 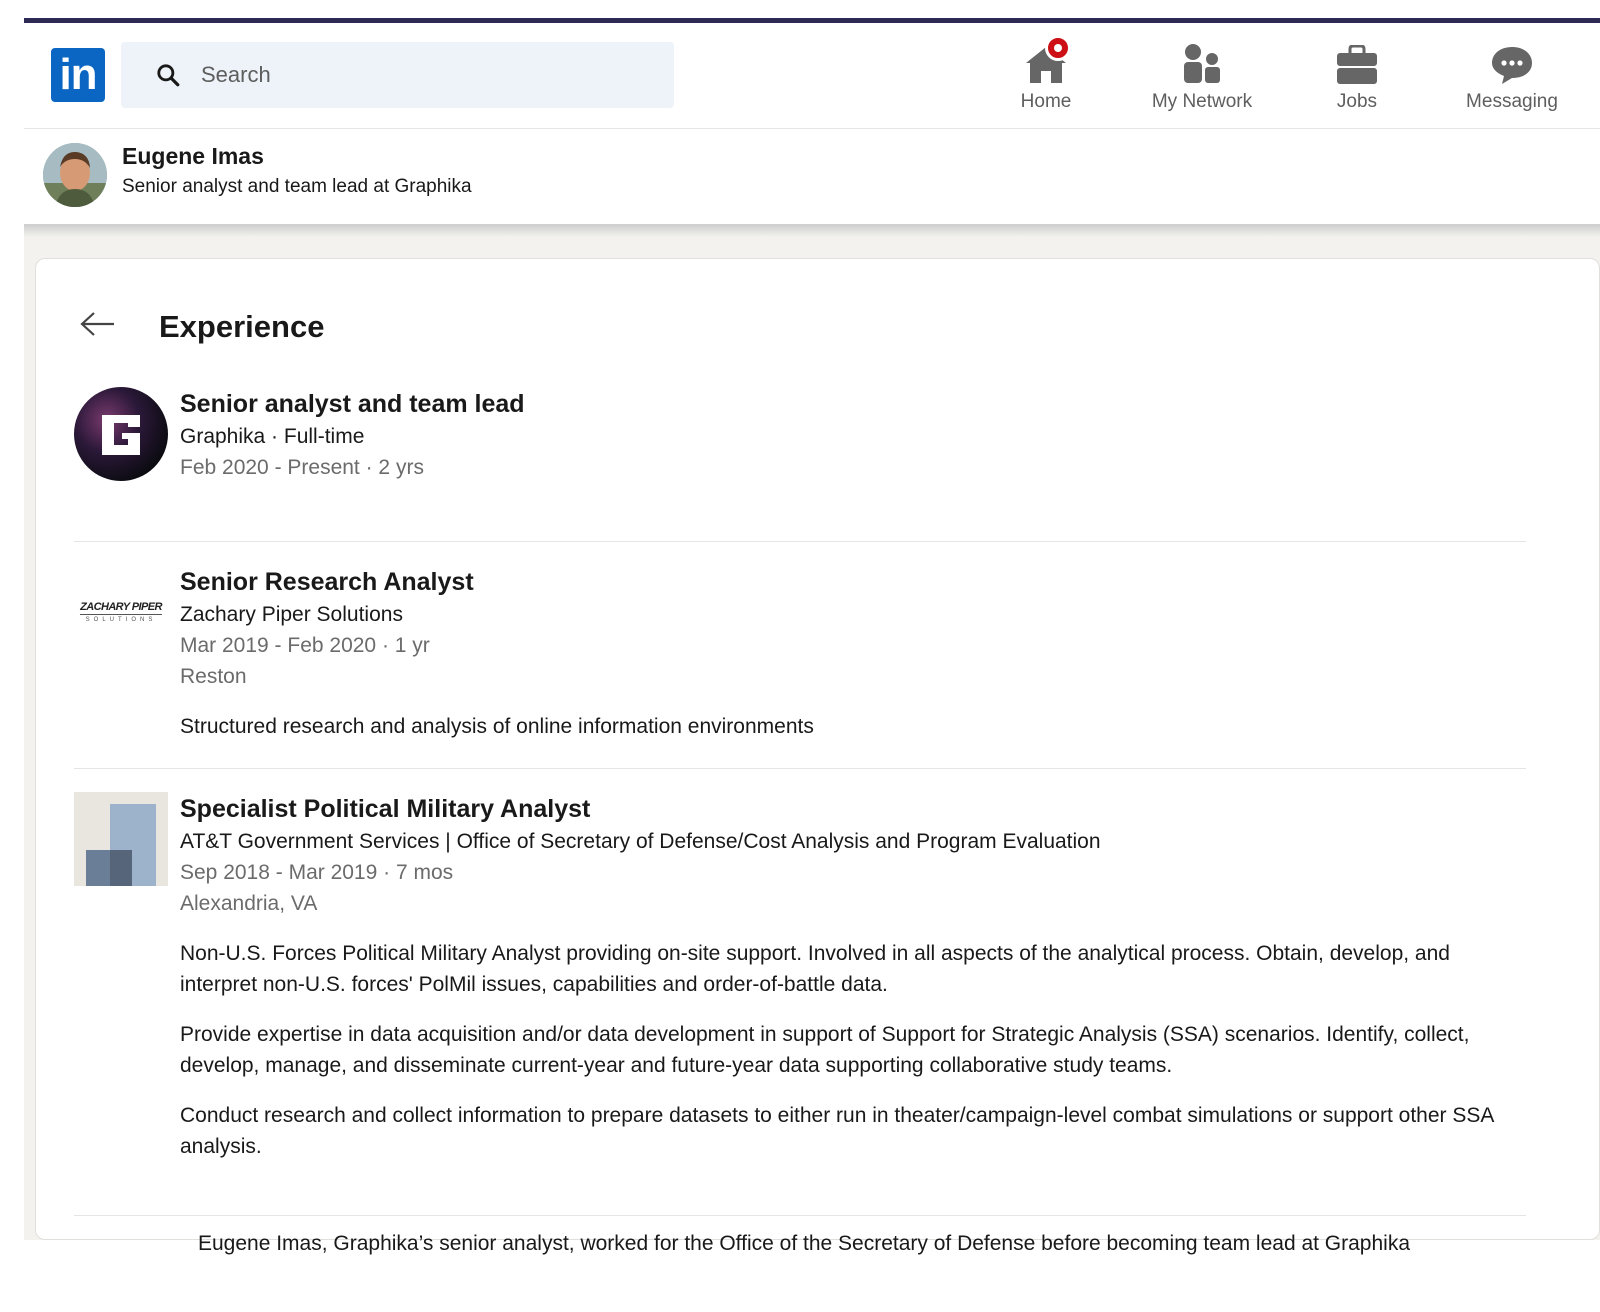 I want to click on avatar, so click(x=75, y=175).